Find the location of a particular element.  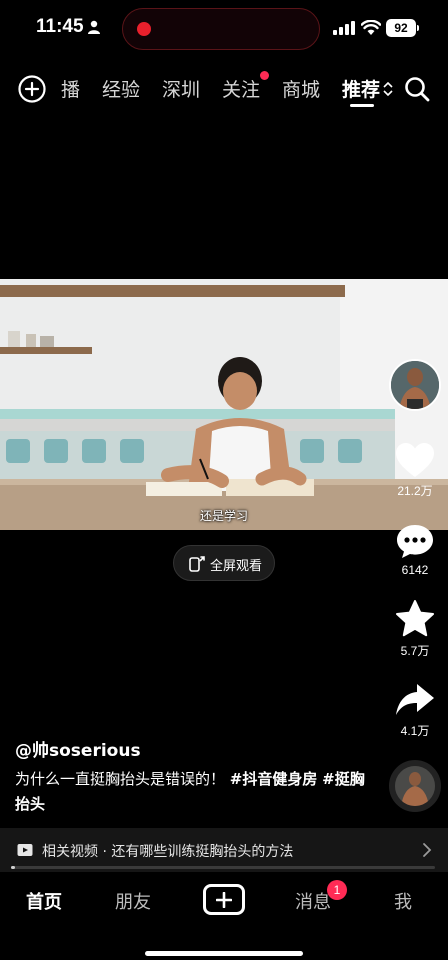

bottom-nav-messages: 消息 is located at coordinates (313, 901).